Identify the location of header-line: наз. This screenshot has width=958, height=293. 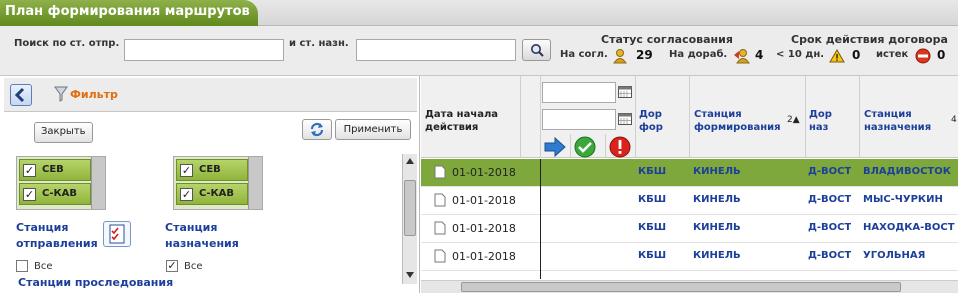
(819, 127).